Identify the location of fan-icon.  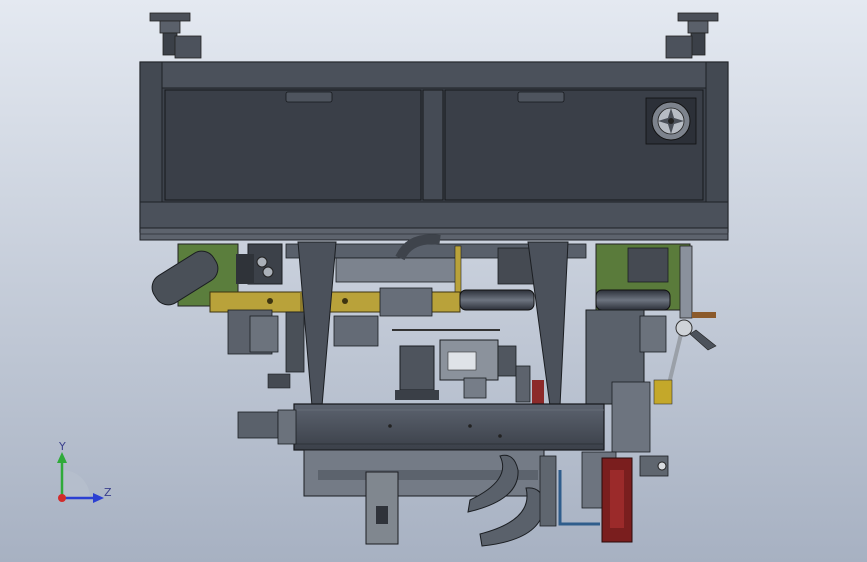
(671, 121).